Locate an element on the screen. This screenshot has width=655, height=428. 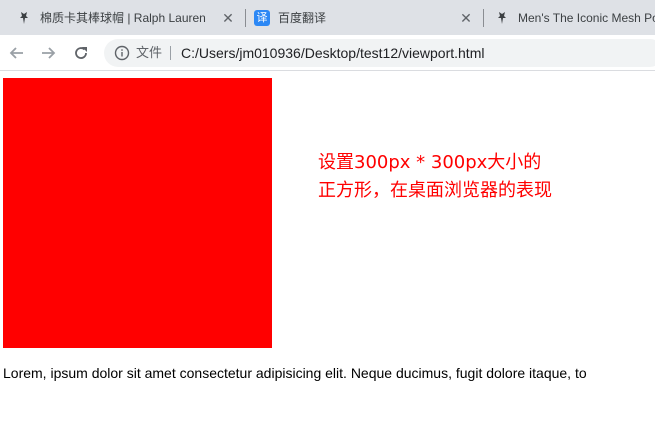
scheme-label: 文件 is located at coordinates (149, 52).